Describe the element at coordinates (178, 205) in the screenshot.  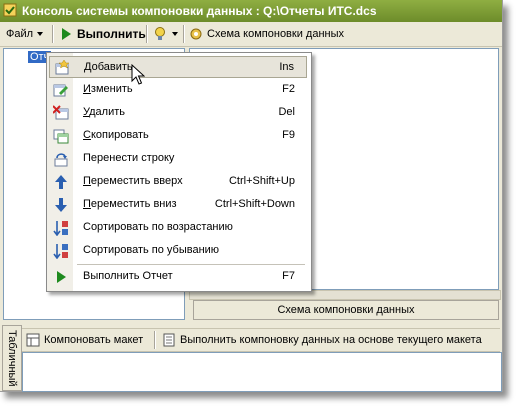
I see `menu-item-move-down: Переместить вниз Ctrl+Shift+Down` at that location.